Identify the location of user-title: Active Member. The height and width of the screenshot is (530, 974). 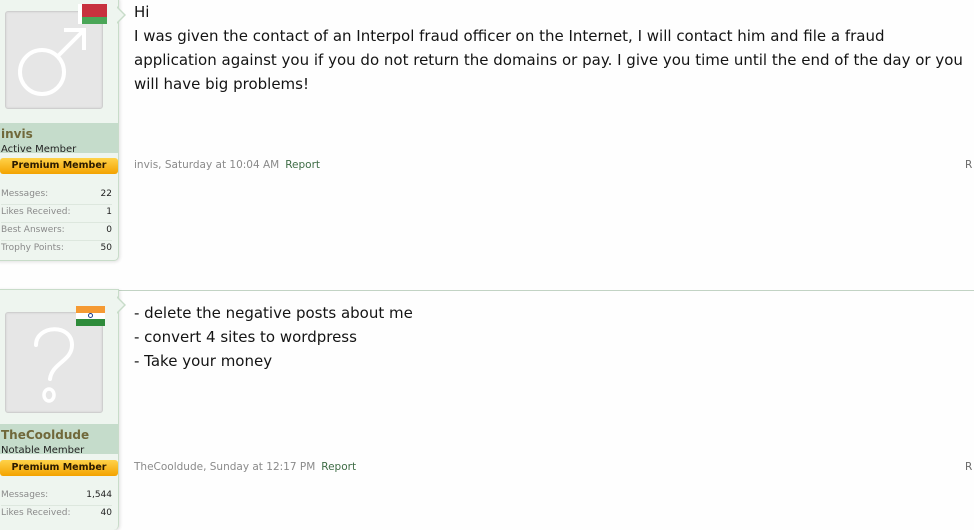
(39, 149).